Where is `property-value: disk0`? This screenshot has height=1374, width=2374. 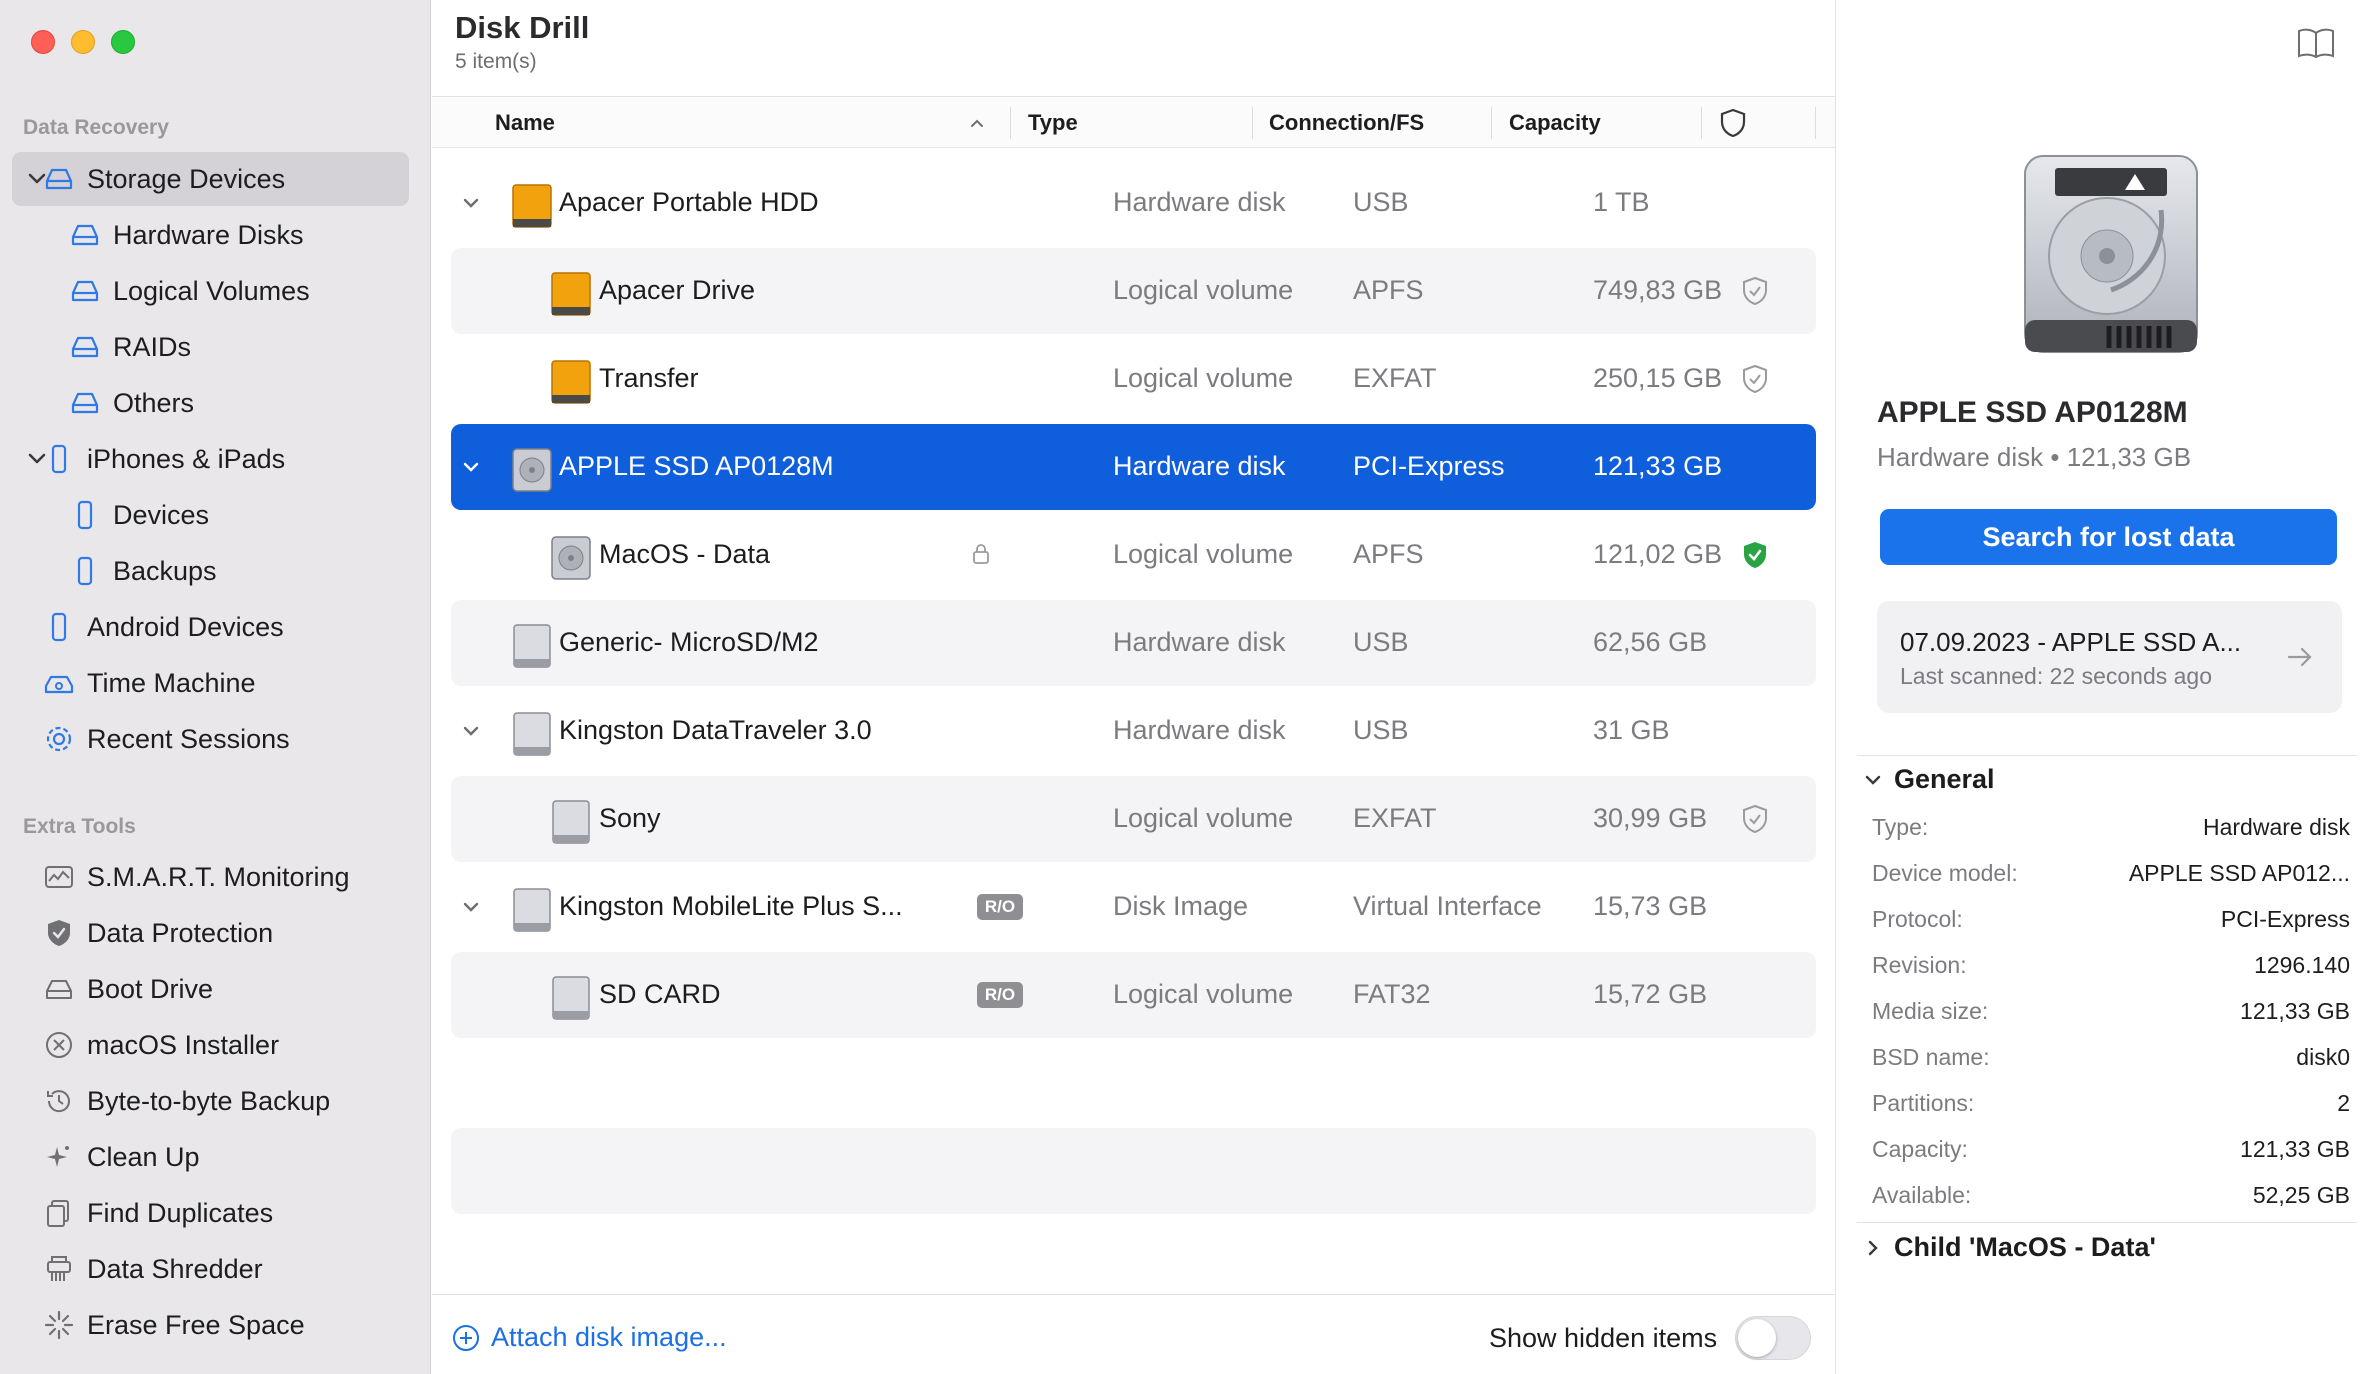
property-value: disk0 is located at coordinates (2323, 1057).